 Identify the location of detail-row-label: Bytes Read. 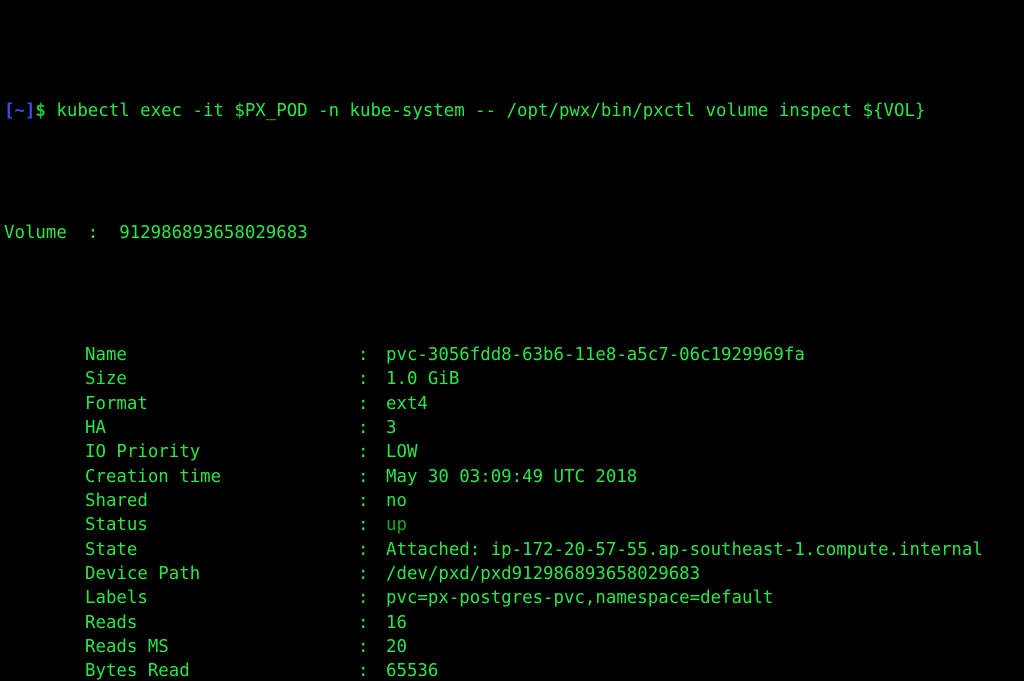
(137, 671).